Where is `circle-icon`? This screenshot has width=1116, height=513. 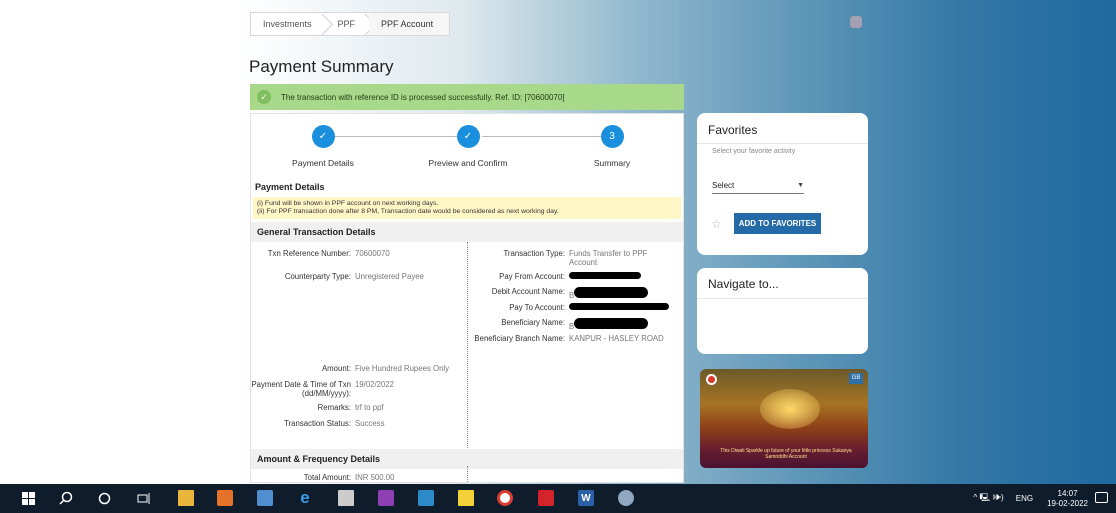
circle-icon is located at coordinates (104, 498).